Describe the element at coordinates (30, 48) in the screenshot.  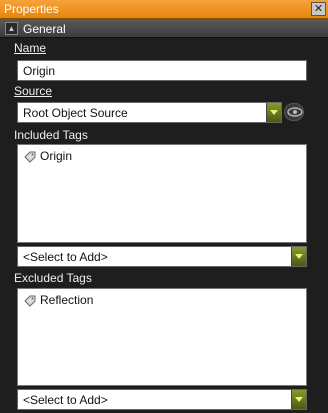
I see `name-label: Name` at that location.